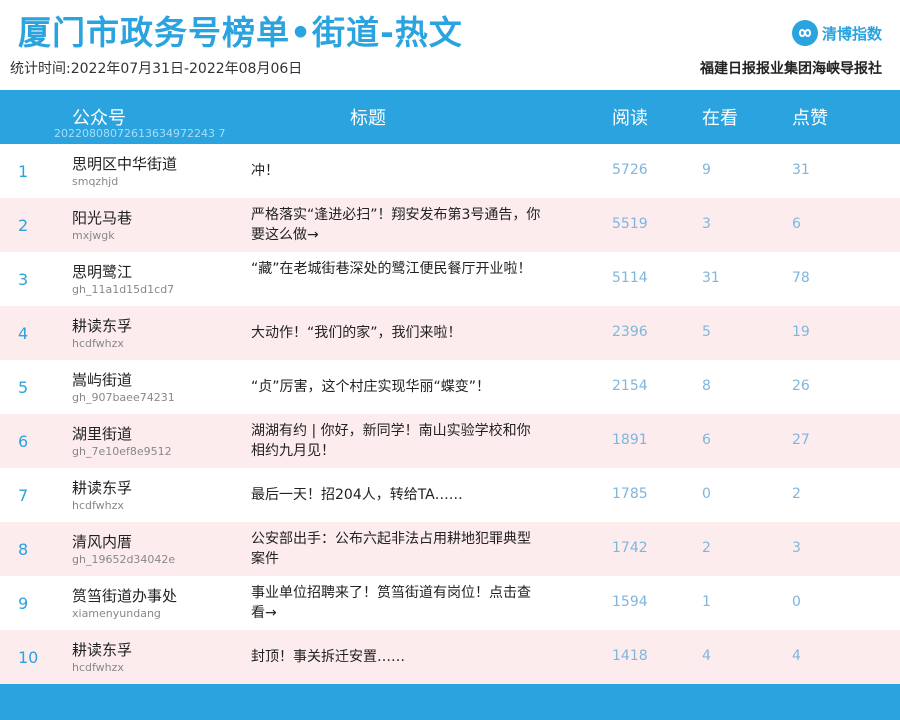  Describe the element at coordinates (801, 170) in the screenshot. I see `like-count: 31` at that location.